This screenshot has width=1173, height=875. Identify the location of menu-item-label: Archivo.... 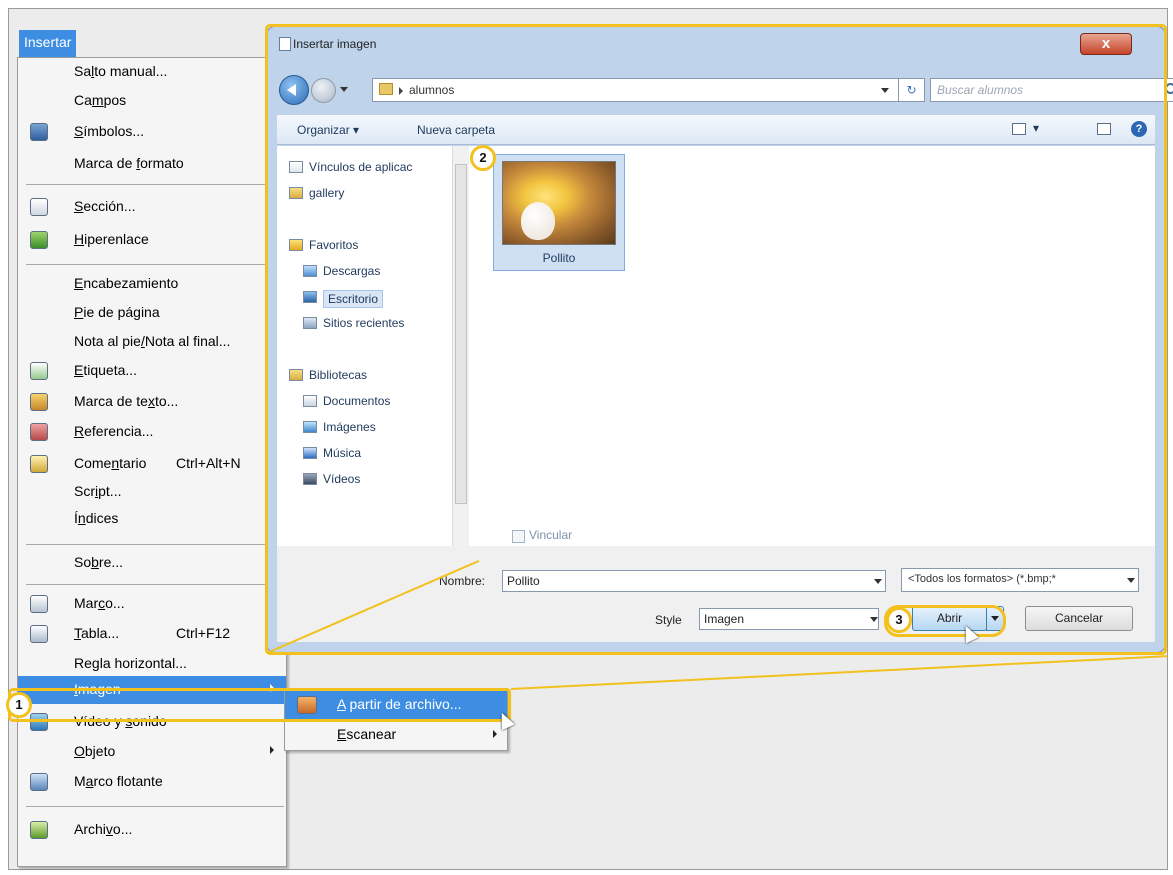
(103, 829).